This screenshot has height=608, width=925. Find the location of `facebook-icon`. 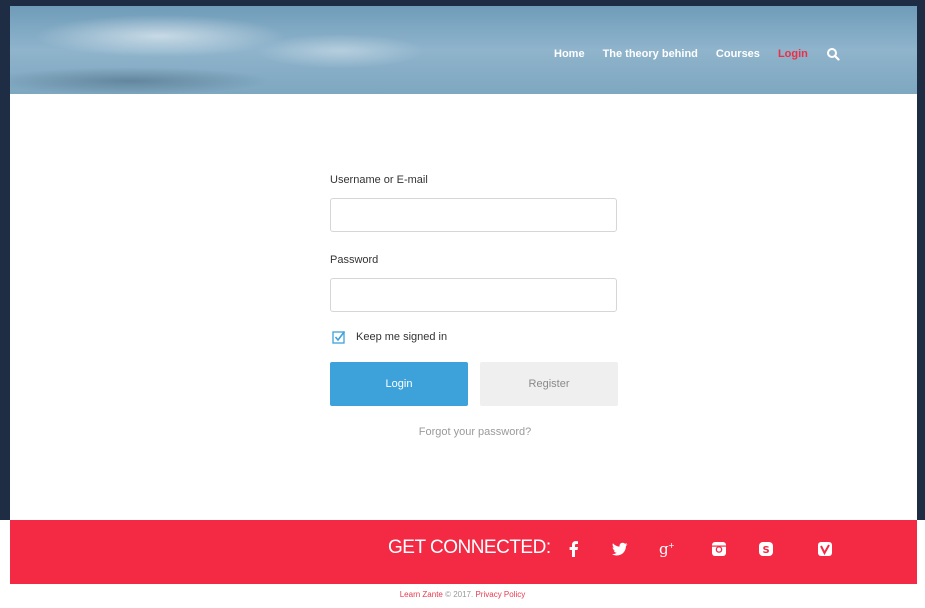

facebook-icon is located at coordinates (574, 549).